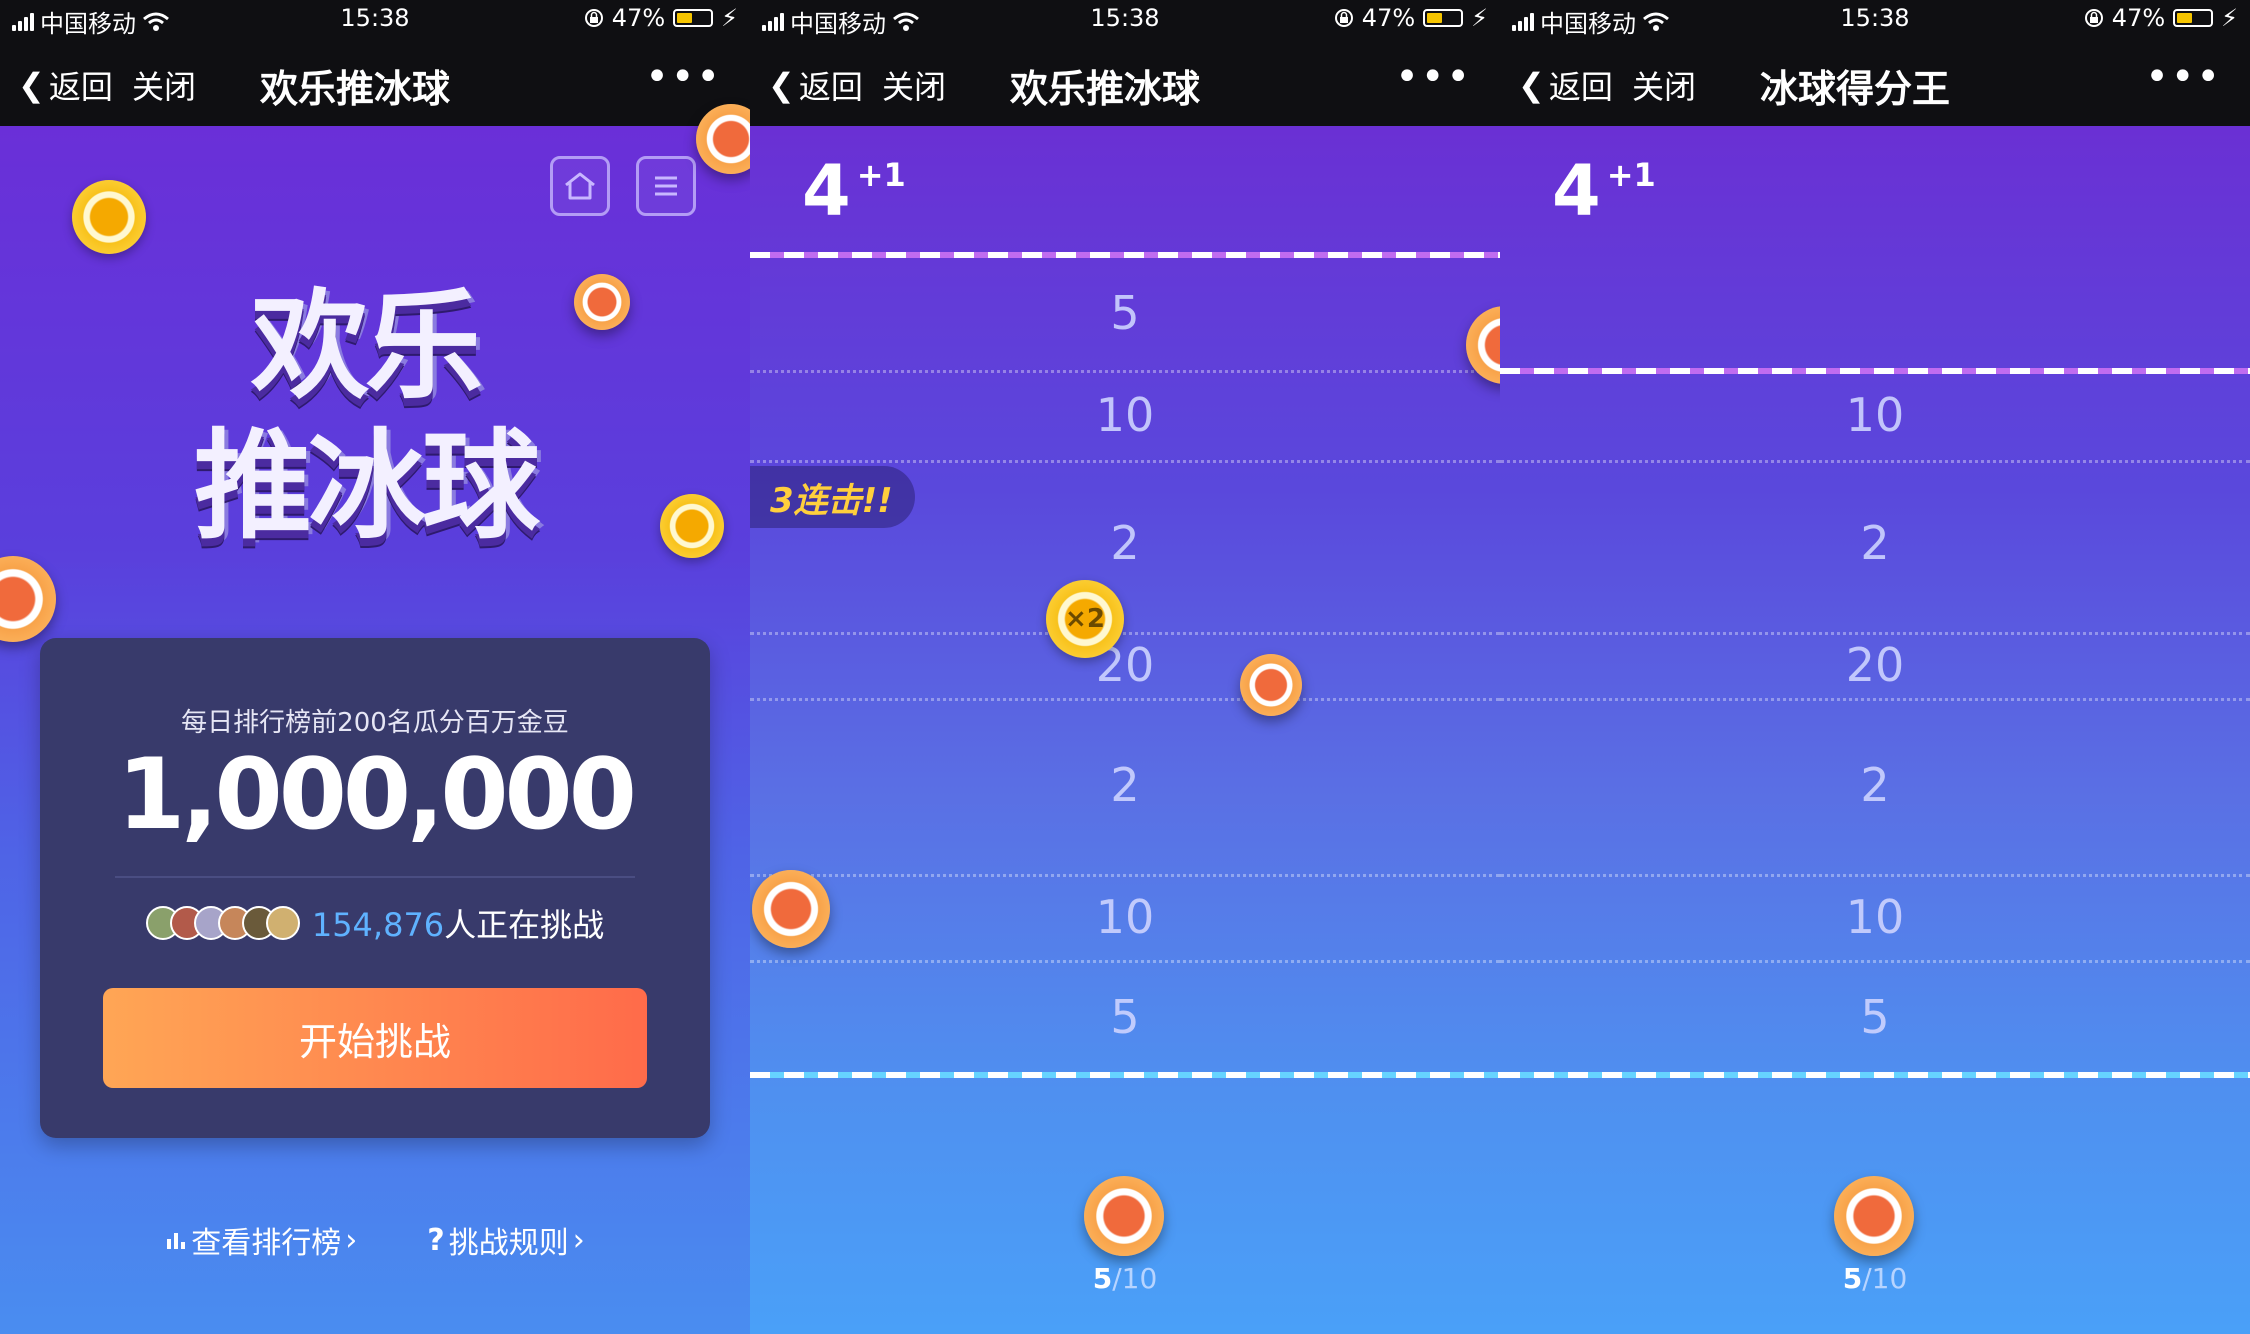 The image size is (2250, 1334). I want to click on leaderboard-label: 查看排行榜, so click(266, 1243).